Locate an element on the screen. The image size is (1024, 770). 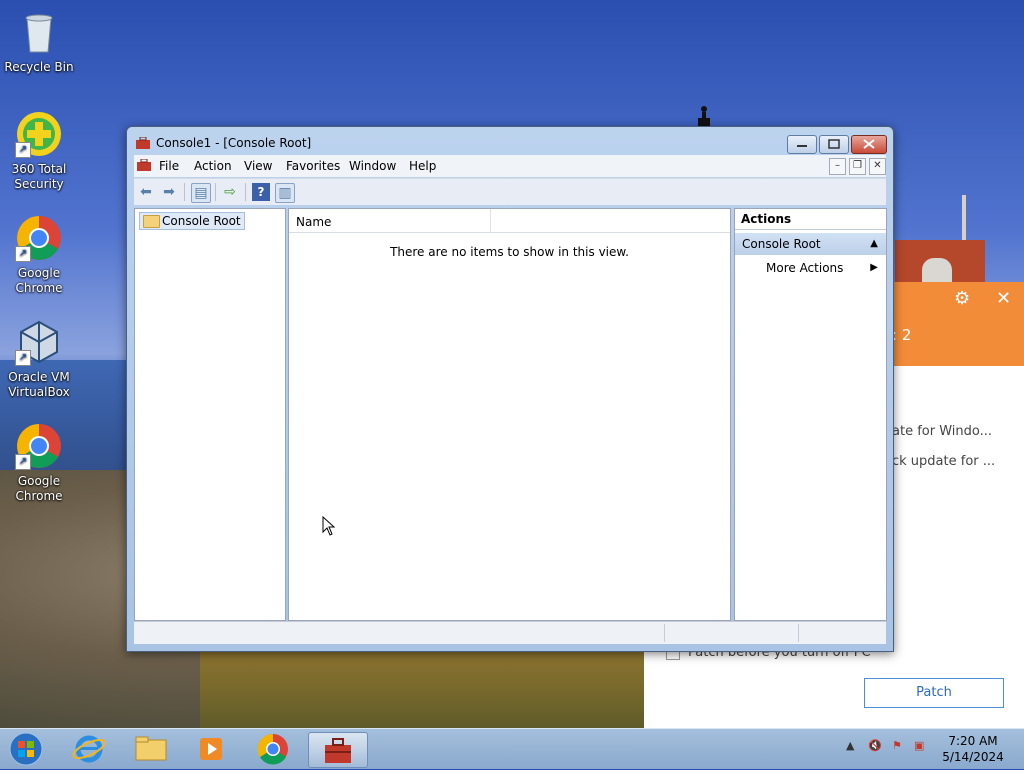
actions-pane: Actions Console Root ▲ More Actions ▶ is located at coordinates (810, 414).